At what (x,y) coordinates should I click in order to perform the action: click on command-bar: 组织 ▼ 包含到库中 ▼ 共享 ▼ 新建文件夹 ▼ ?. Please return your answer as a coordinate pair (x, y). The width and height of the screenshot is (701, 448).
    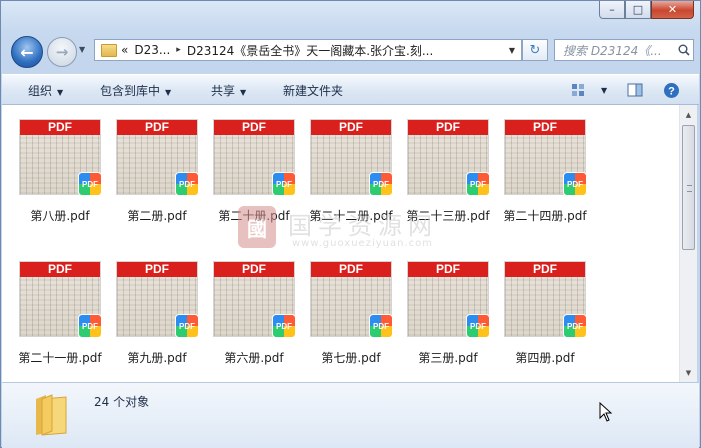
    Looking at the image, I should click on (350, 89).